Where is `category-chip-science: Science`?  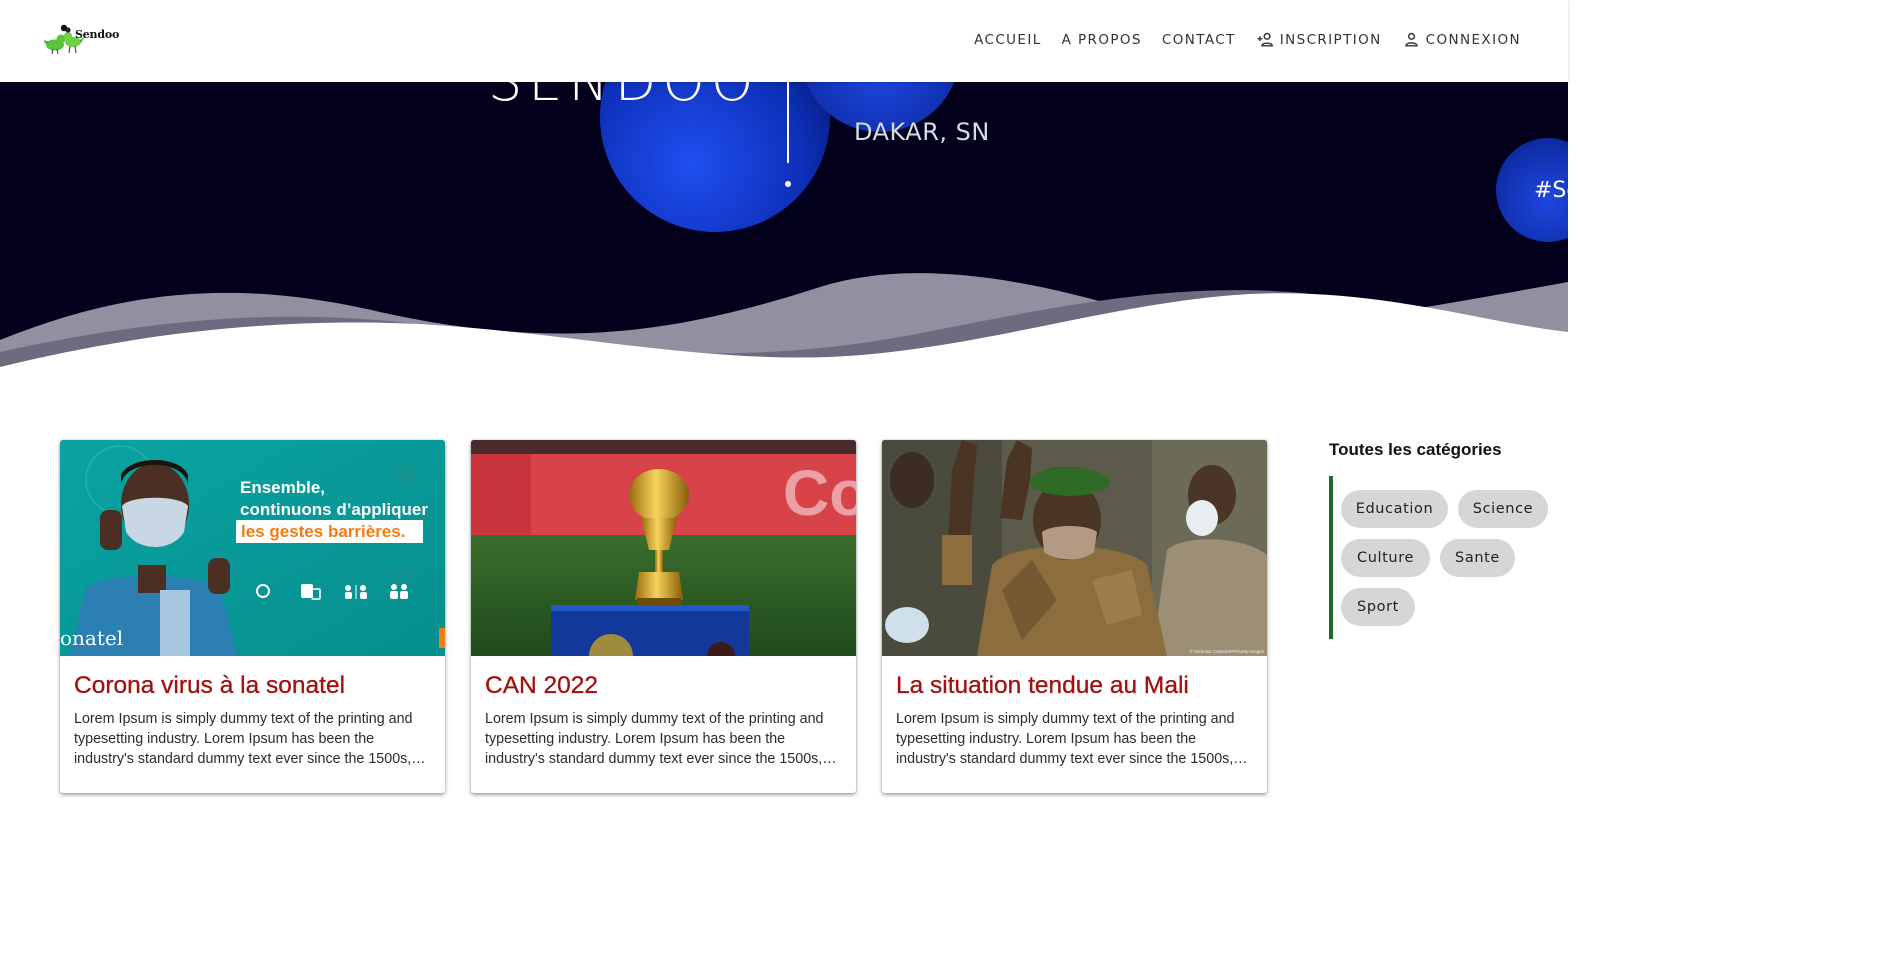 category-chip-science: Science is located at coordinates (1503, 509).